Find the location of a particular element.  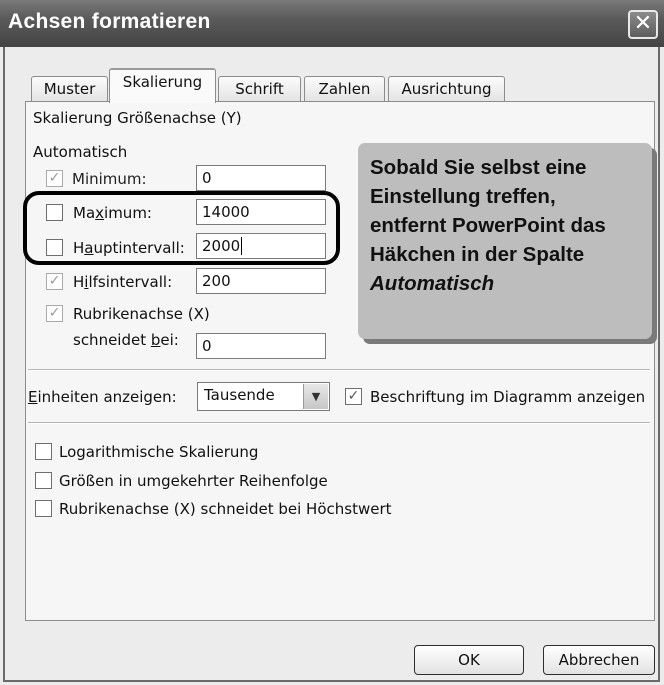

tab-ausrichtung: Ausrichtung is located at coordinates (446, 89).